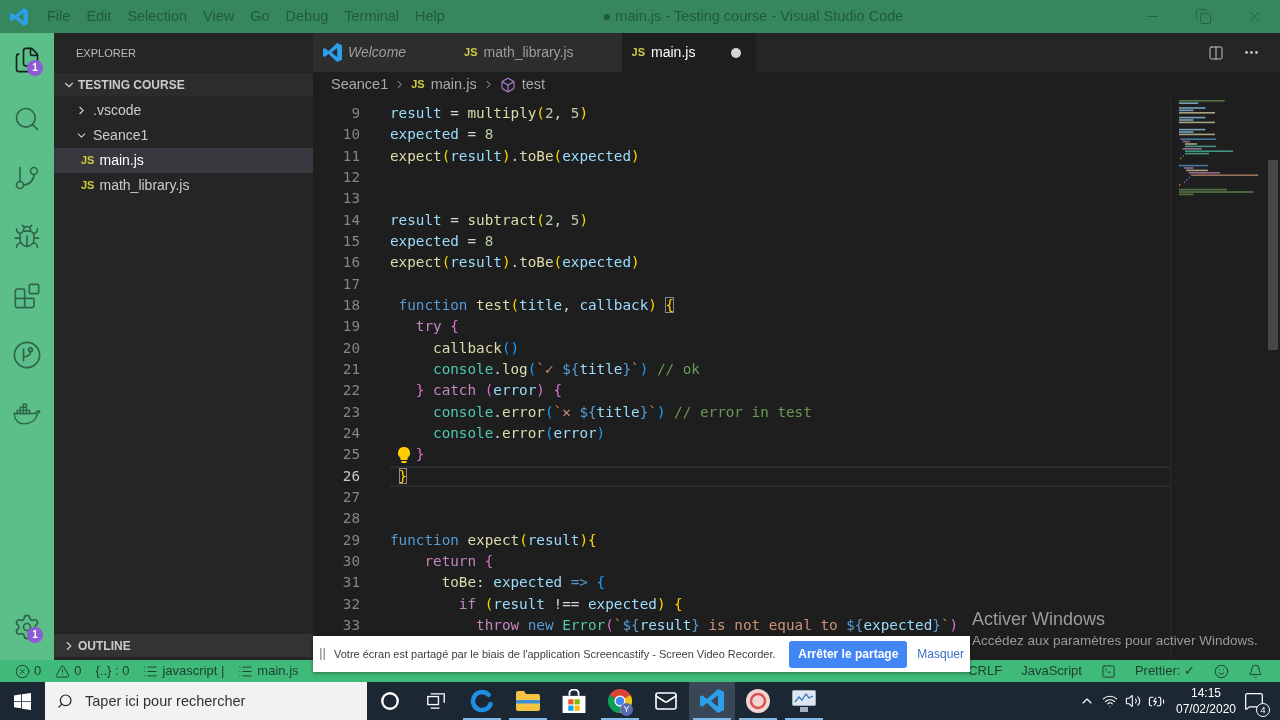  What do you see at coordinates (1110, 701) in the screenshot?
I see `wifi-icon` at bounding box center [1110, 701].